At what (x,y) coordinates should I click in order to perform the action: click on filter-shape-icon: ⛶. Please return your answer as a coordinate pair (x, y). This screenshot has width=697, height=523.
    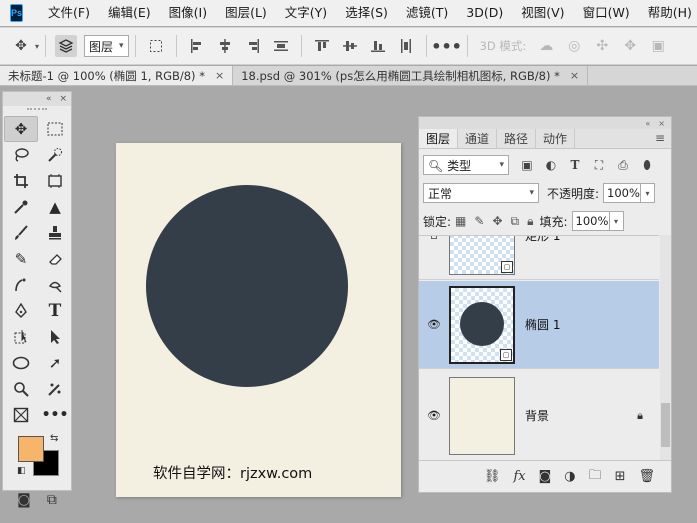
    Looking at the image, I should click on (599, 165).